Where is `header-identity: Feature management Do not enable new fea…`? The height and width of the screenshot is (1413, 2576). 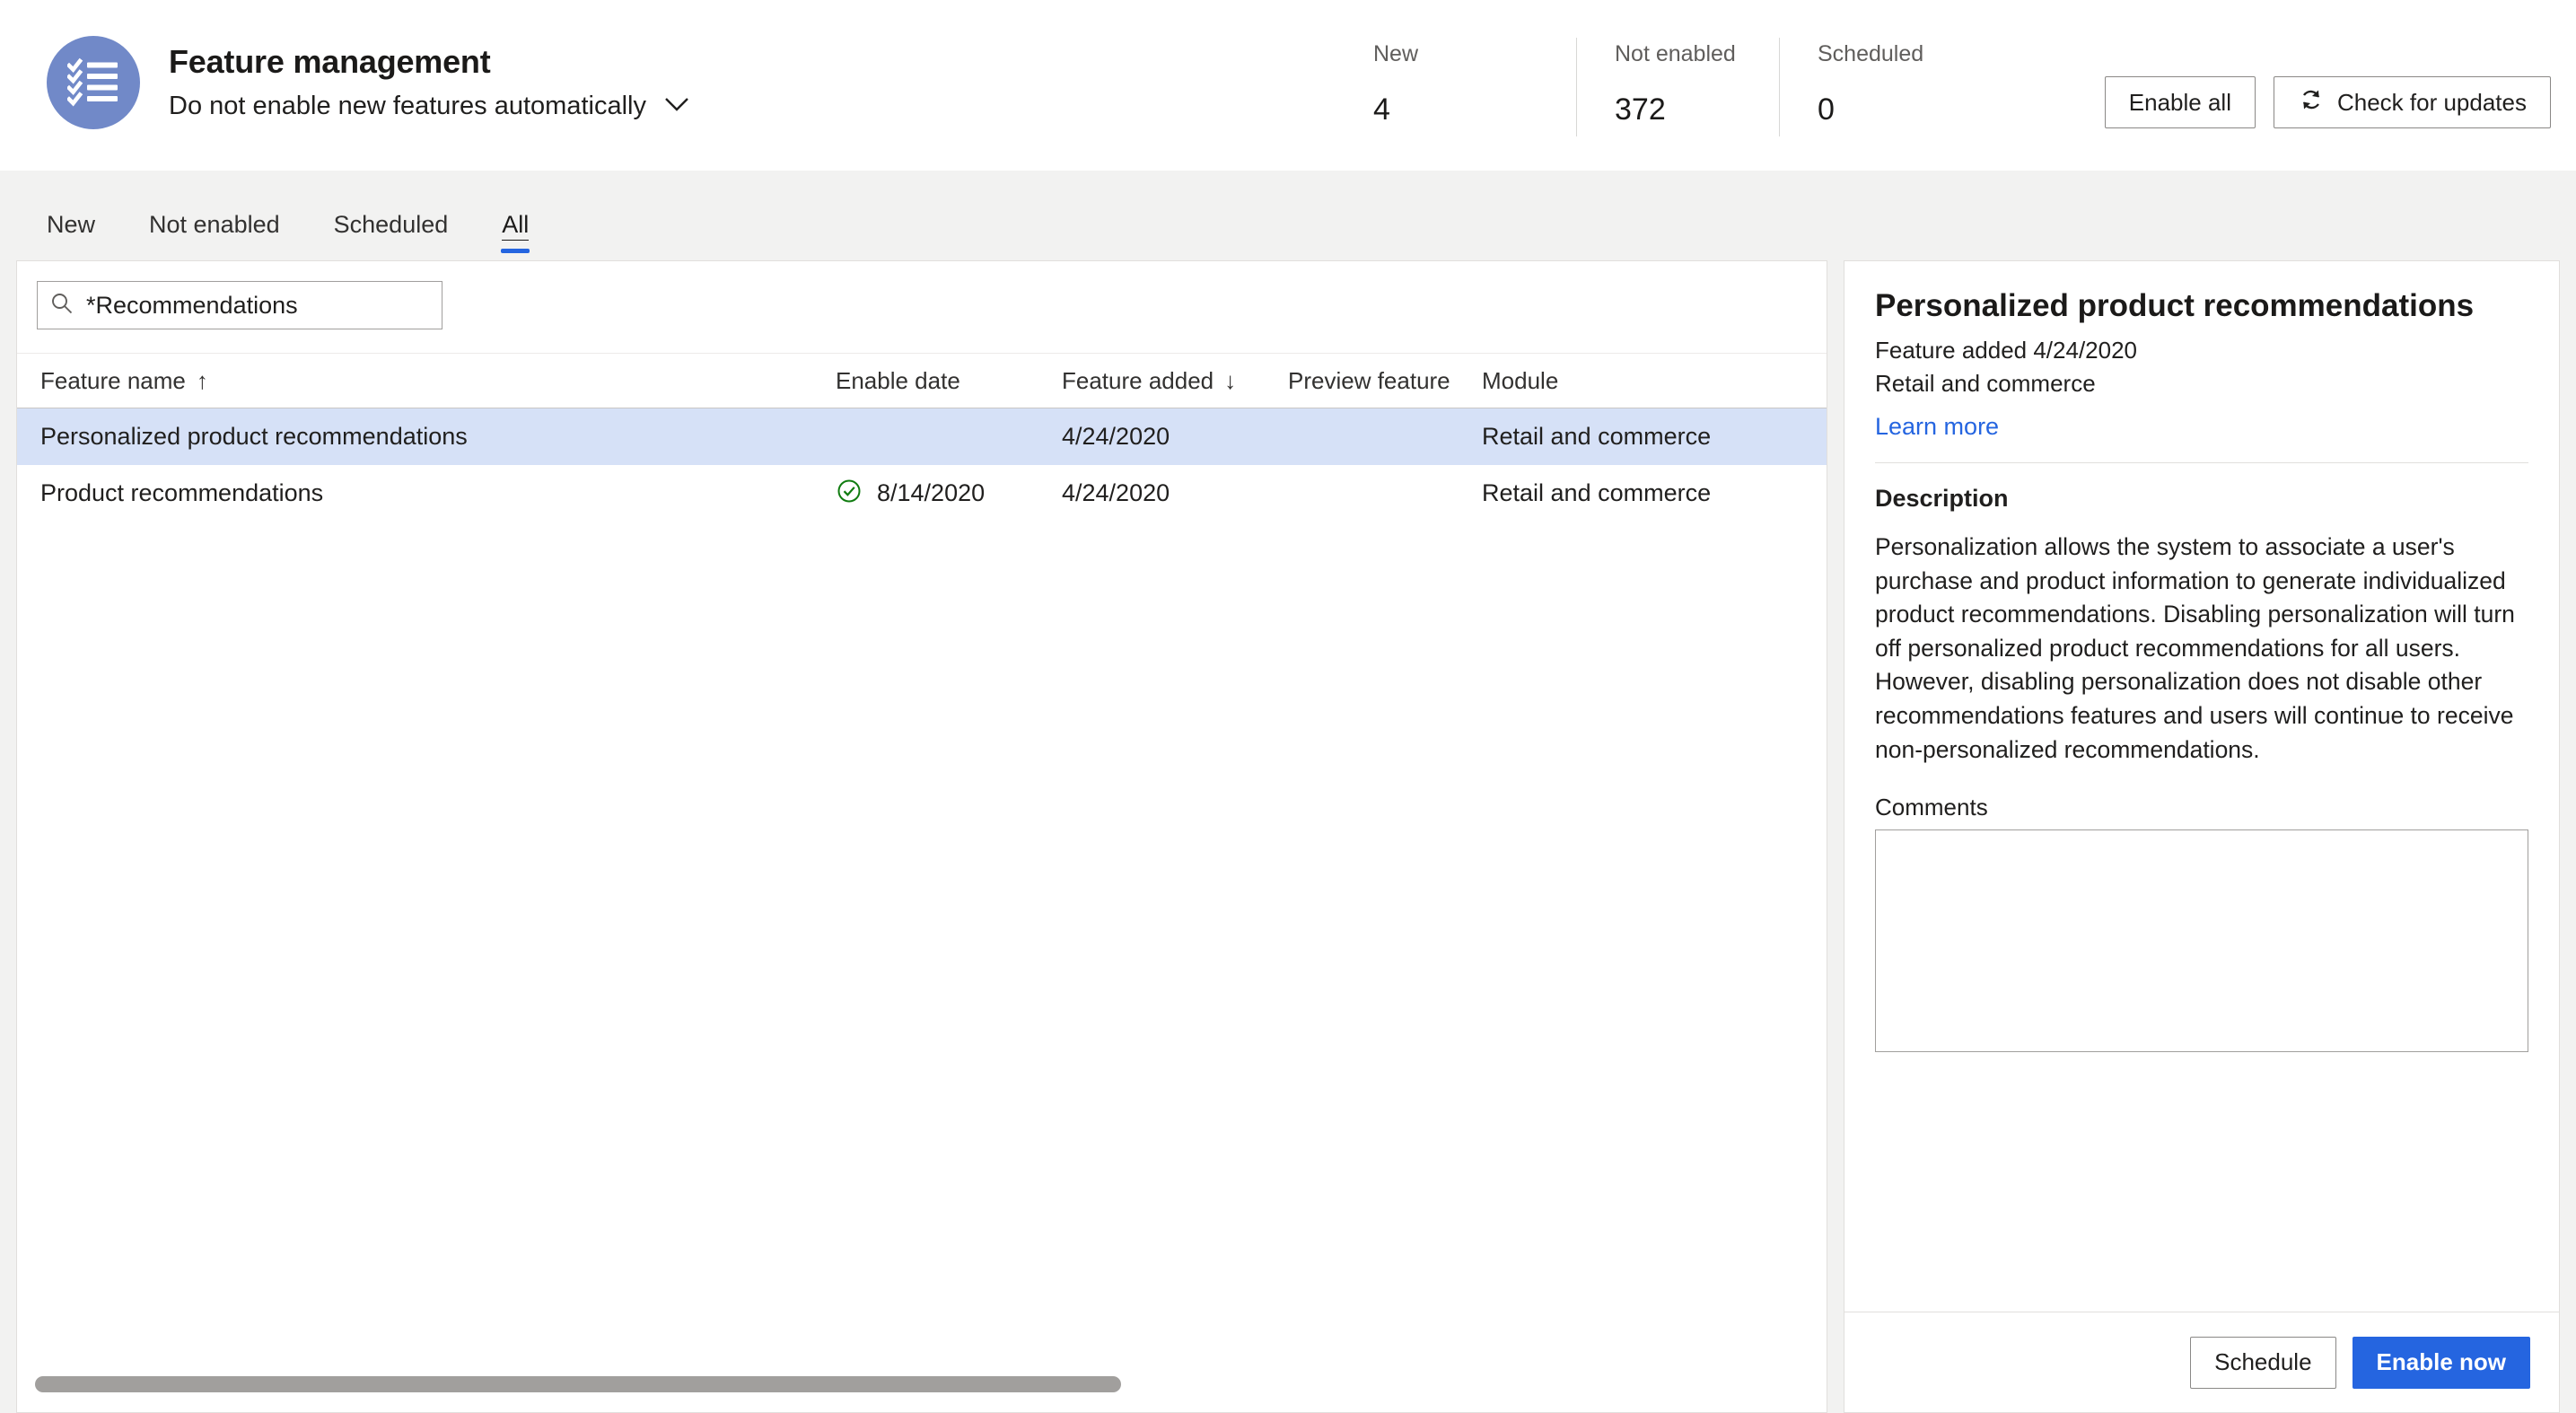
header-identity: Feature management Do not enable new fea… is located at coordinates (344, 64).